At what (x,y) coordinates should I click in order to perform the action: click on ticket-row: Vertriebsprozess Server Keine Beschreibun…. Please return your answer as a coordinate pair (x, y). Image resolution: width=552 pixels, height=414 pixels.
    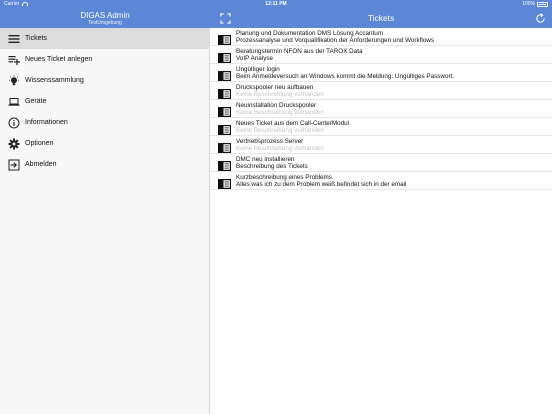
    Looking at the image, I should click on (381, 145).